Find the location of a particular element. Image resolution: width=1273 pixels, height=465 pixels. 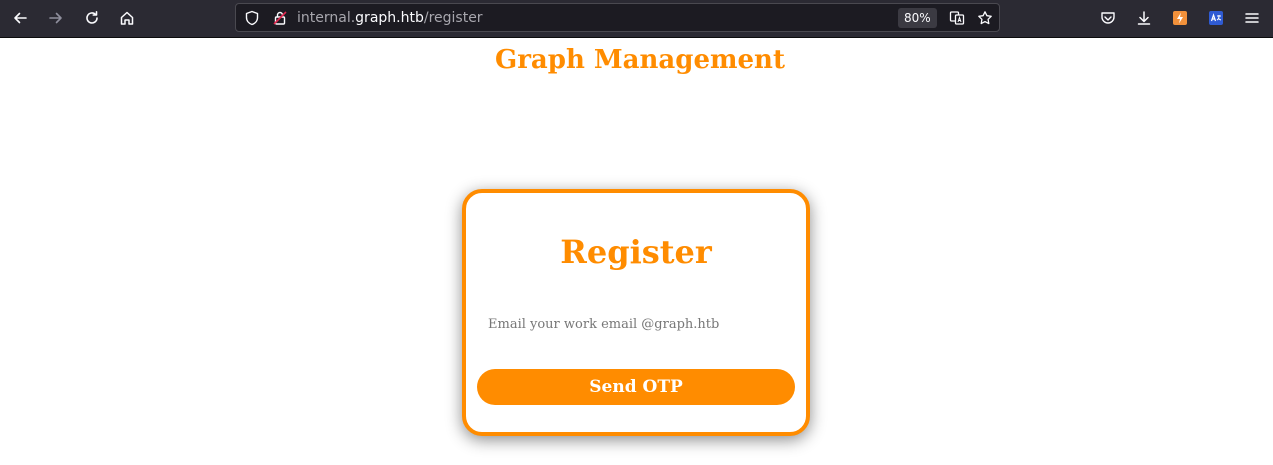

arrow-left-icon is located at coordinates (20, 18).